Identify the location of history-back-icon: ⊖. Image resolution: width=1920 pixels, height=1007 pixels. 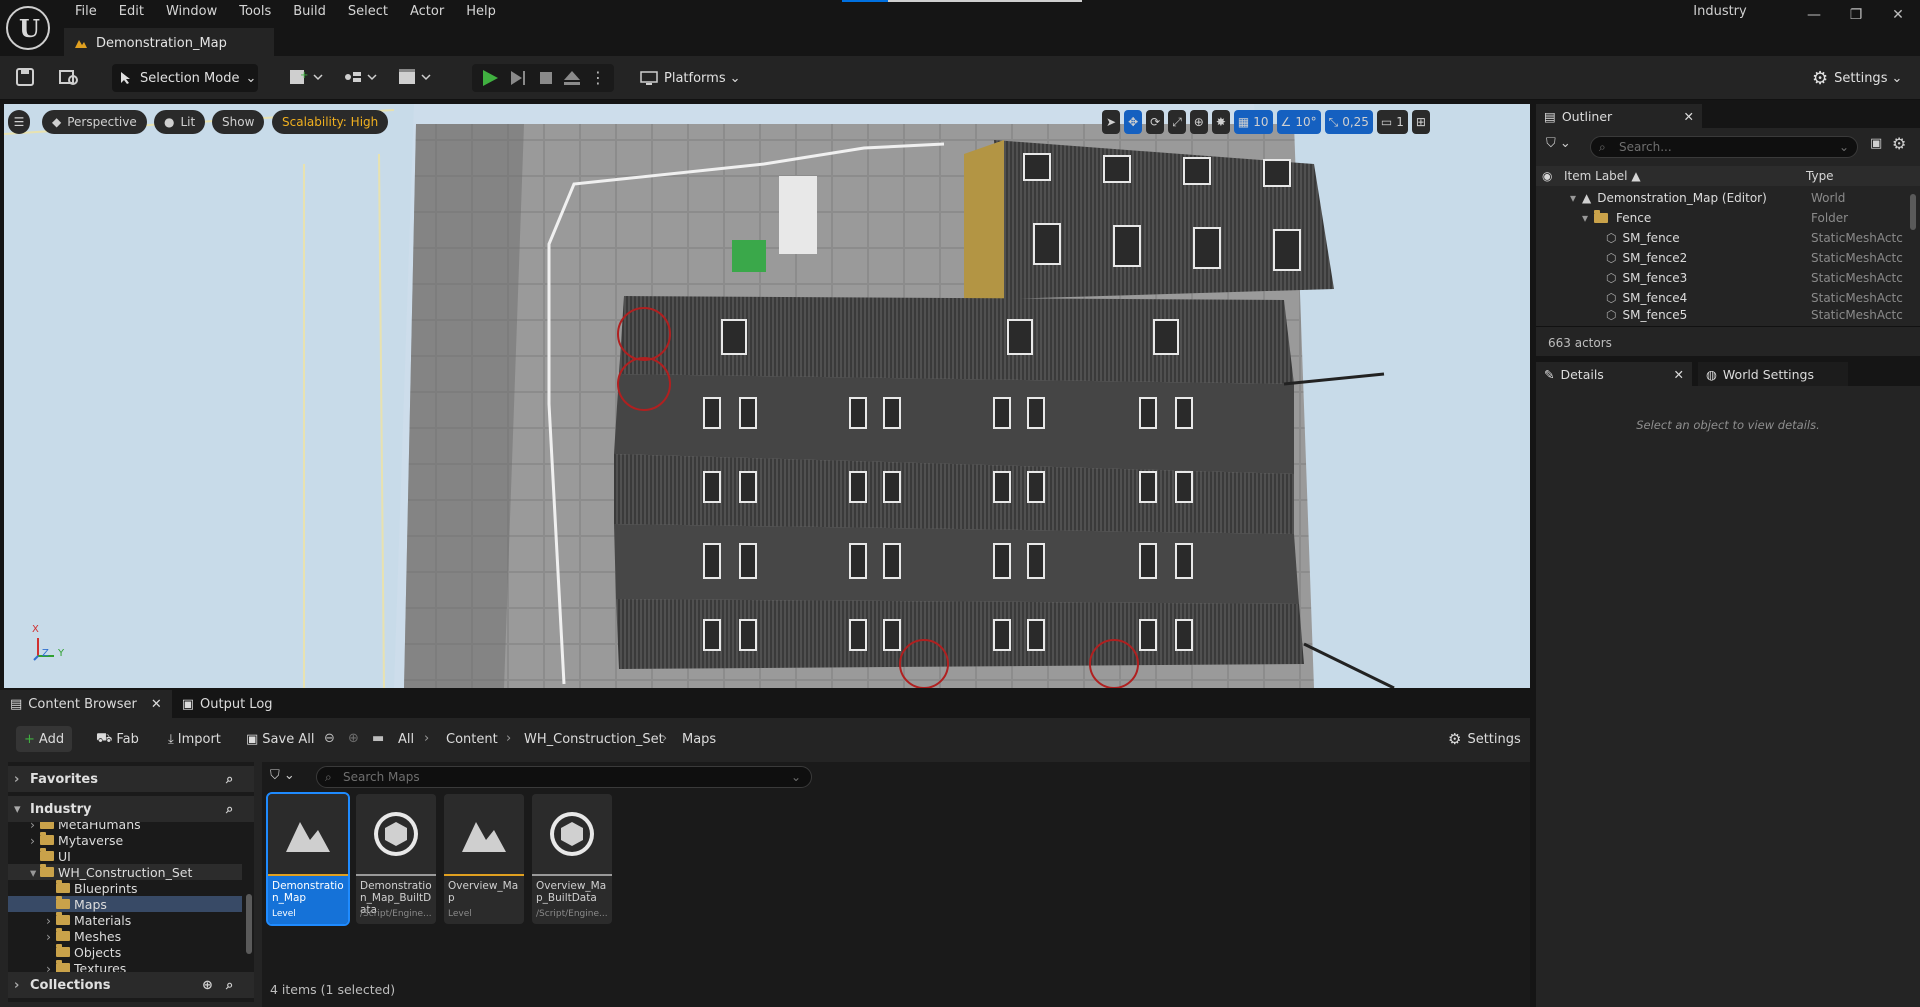
(329, 738).